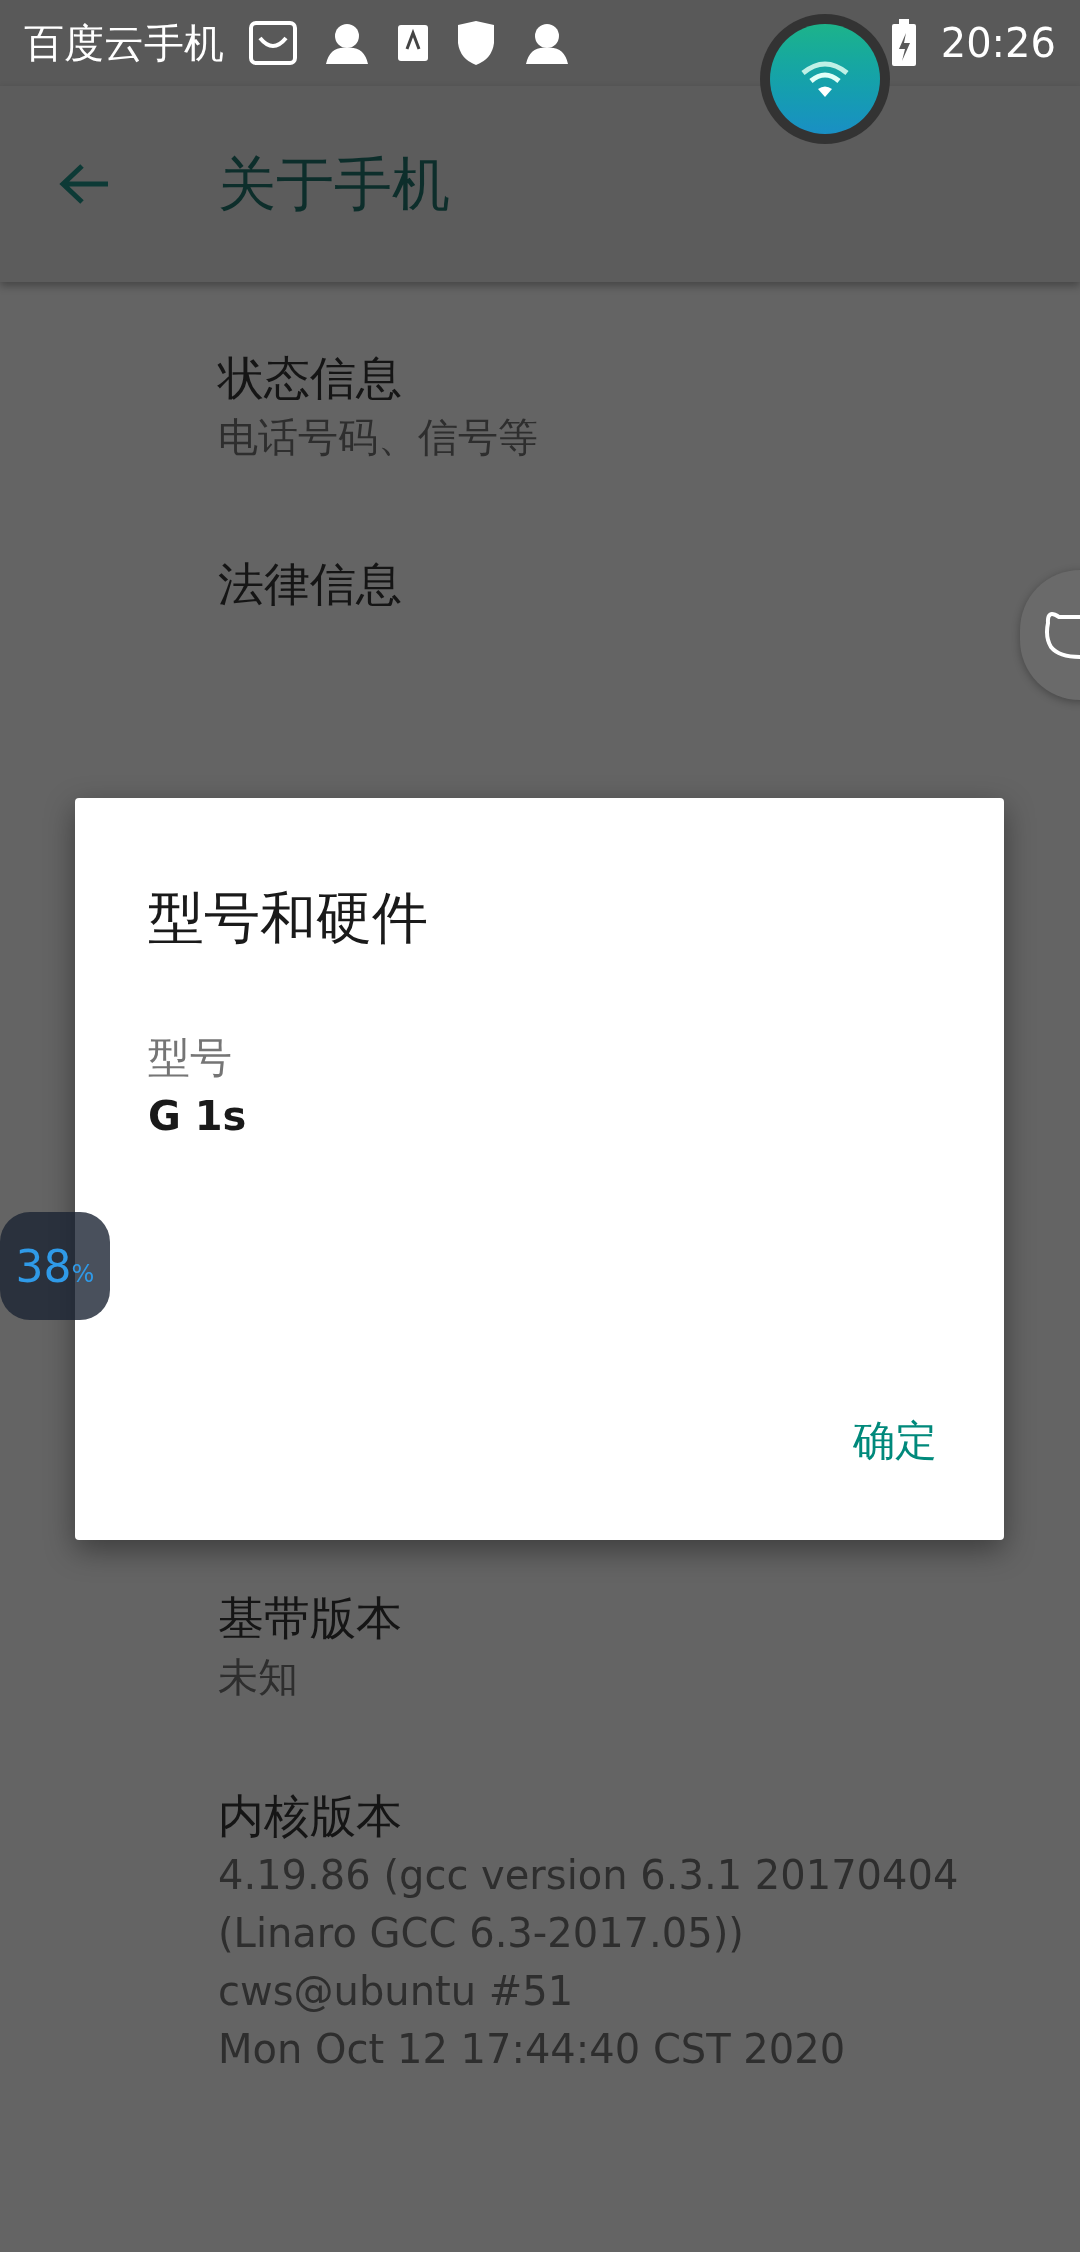 This screenshot has width=1080, height=2252. What do you see at coordinates (124, 43) in the screenshot?
I see `app-name: 百度云手机` at bounding box center [124, 43].